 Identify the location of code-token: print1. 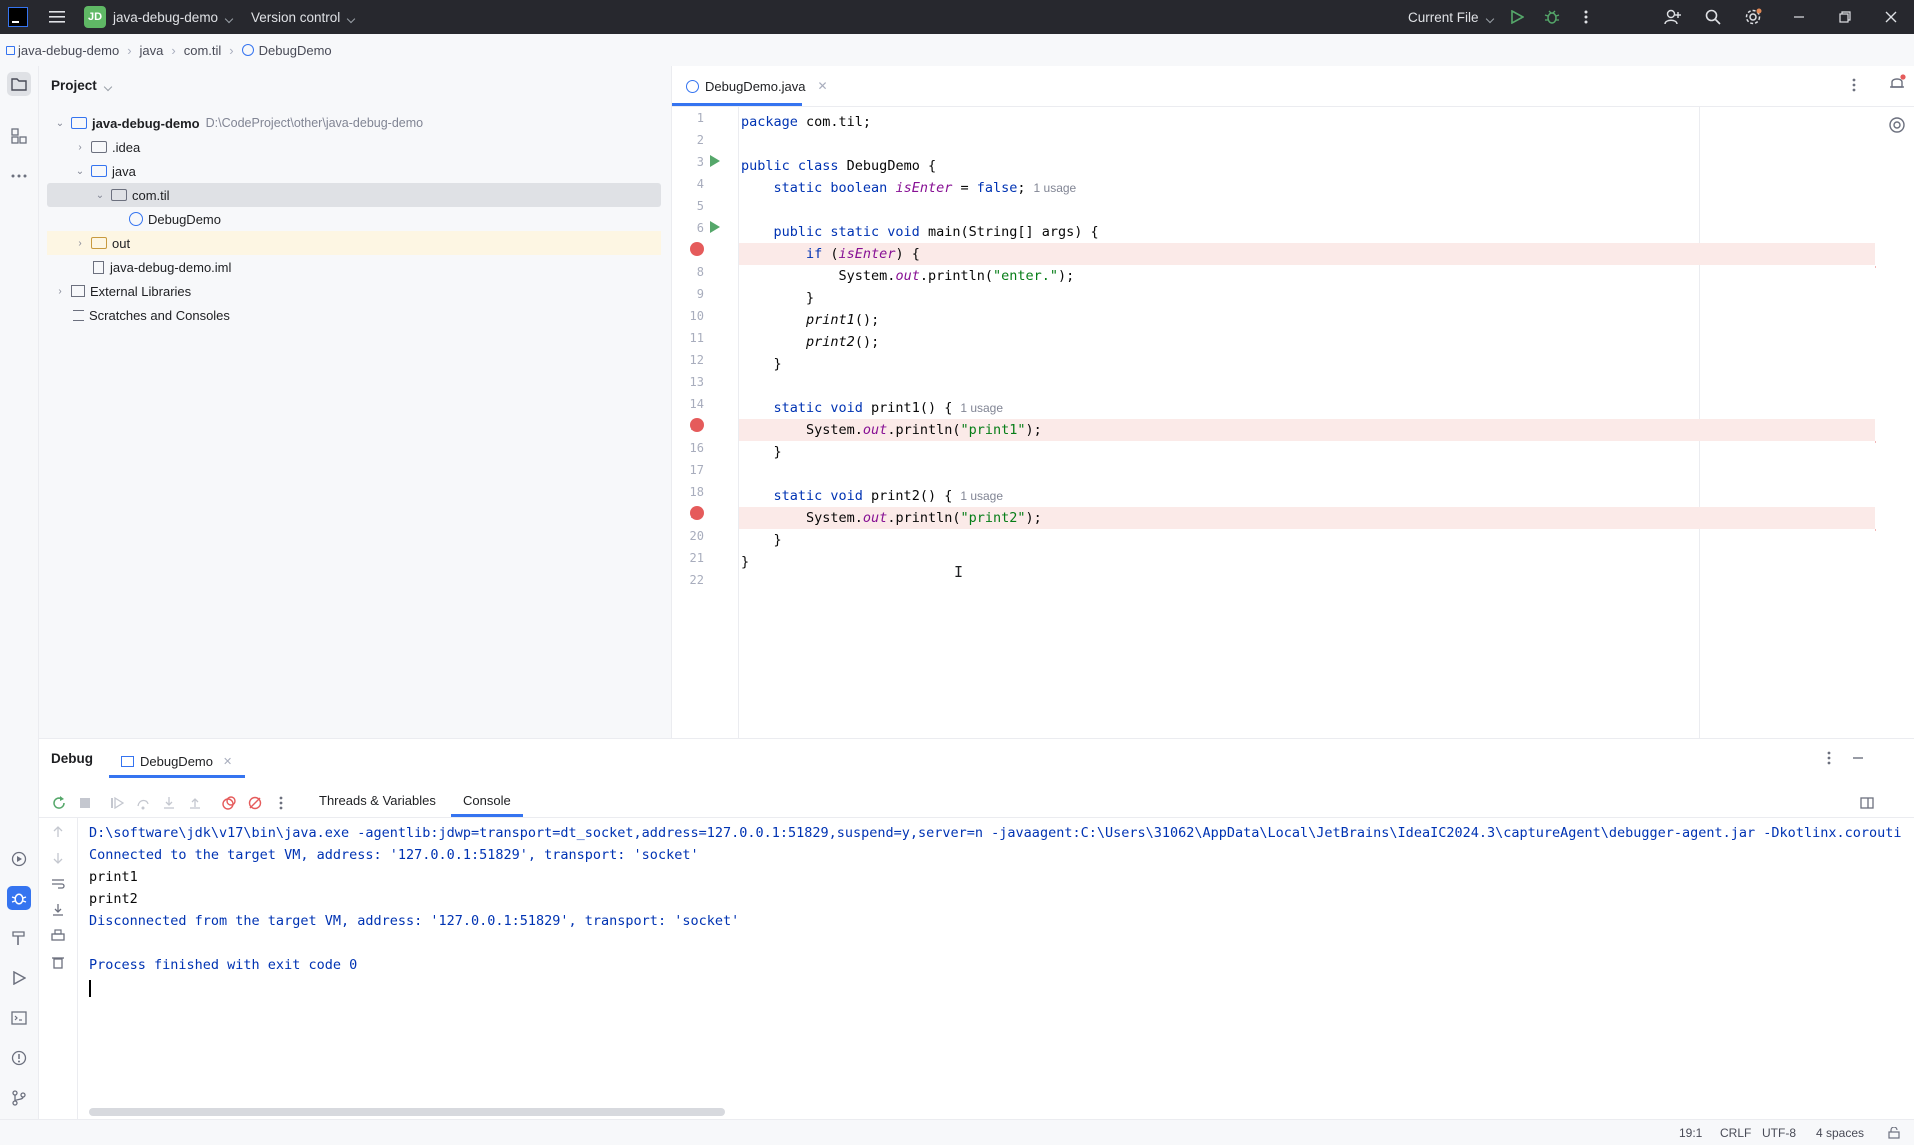
(830, 320).